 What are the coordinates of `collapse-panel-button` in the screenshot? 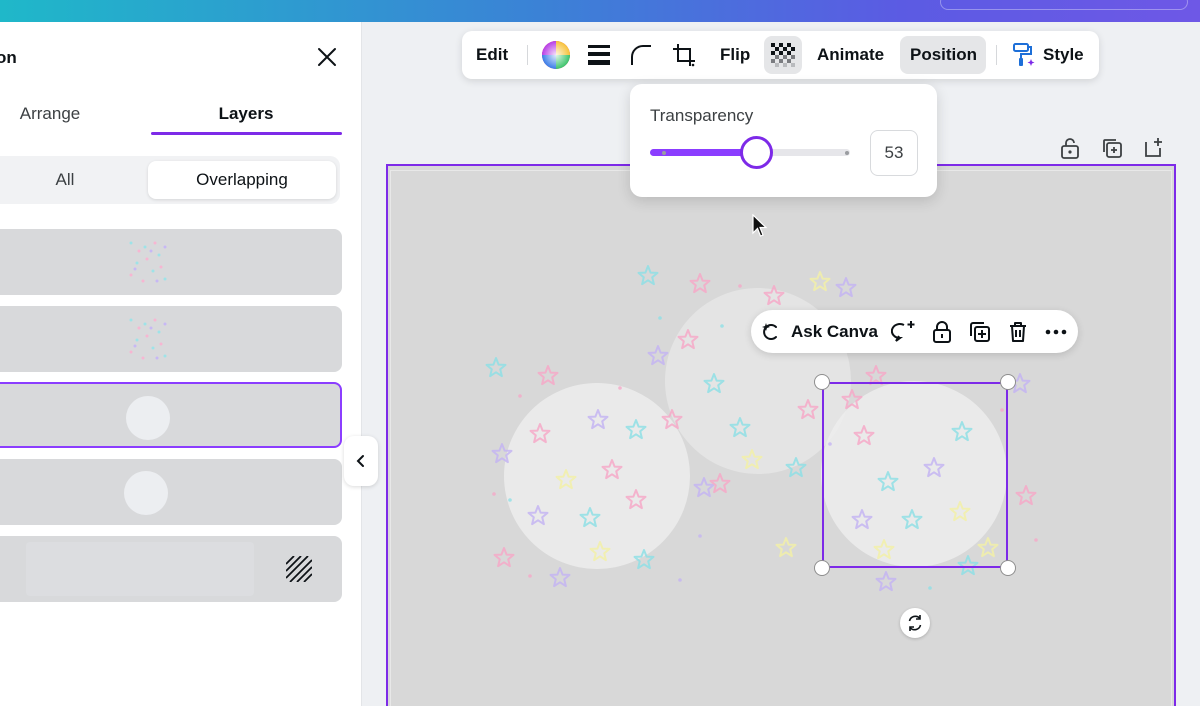 It's located at (361, 461).